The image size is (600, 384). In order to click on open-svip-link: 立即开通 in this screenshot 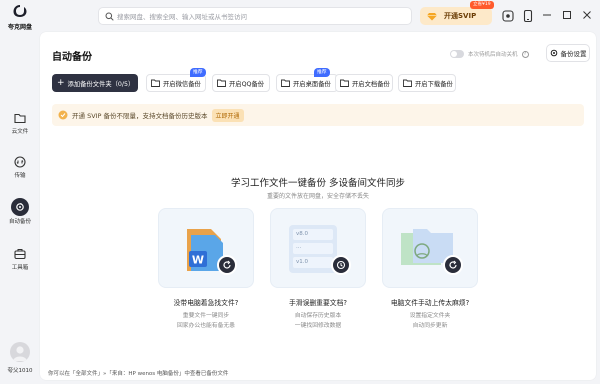, I will do `click(227, 115)`.